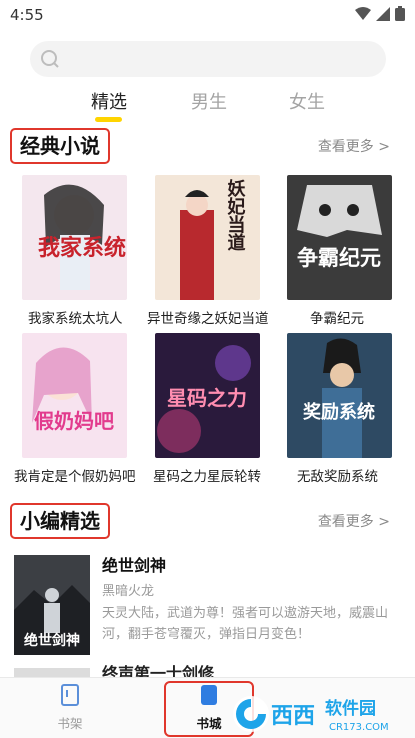  I want to click on bookshelf-icon, so click(70, 695).